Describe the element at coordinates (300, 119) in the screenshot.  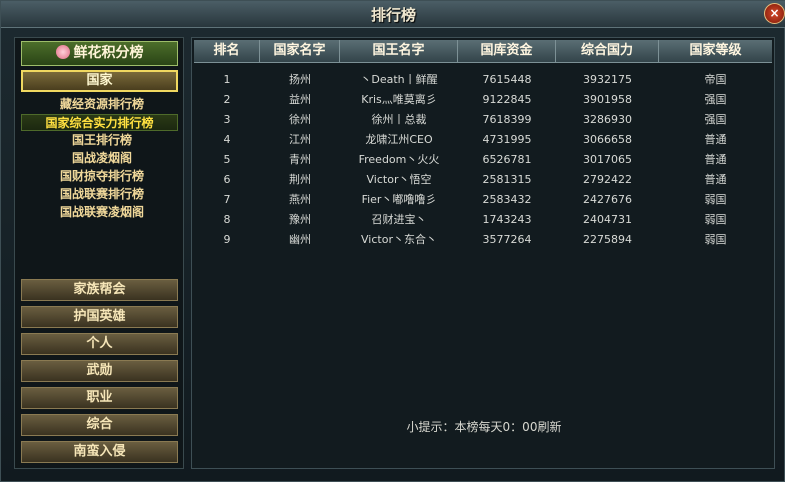
I see `cell-country: 徐州` at that location.